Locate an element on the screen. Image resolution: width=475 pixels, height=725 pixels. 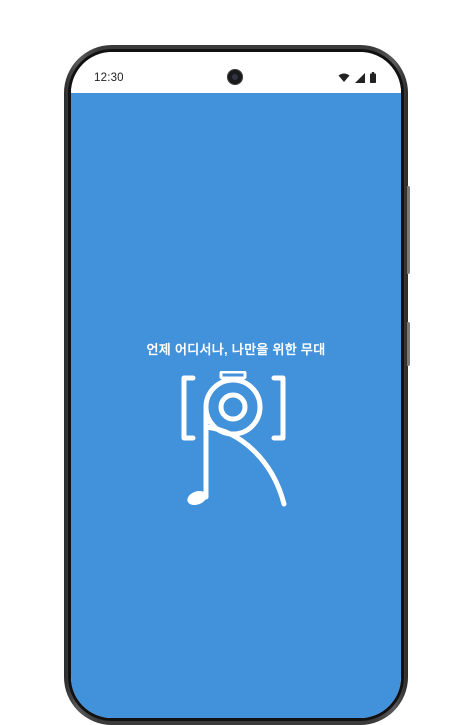
status-bar: 12:30 is located at coordinates (236, 72).